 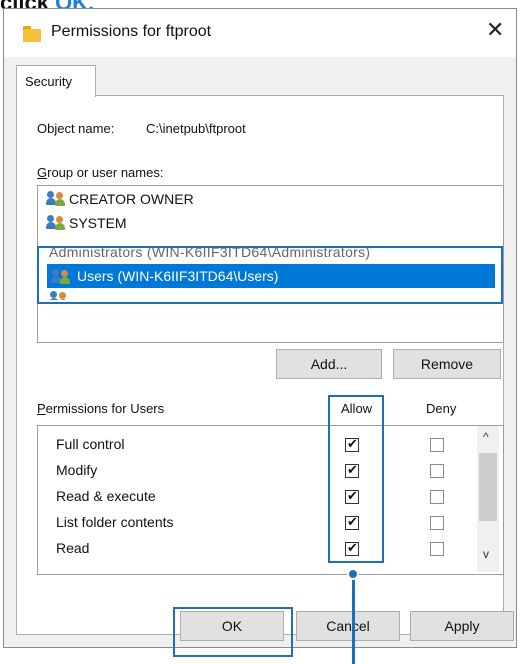 I want to click on folder-icon, so click(x=32, y=34).